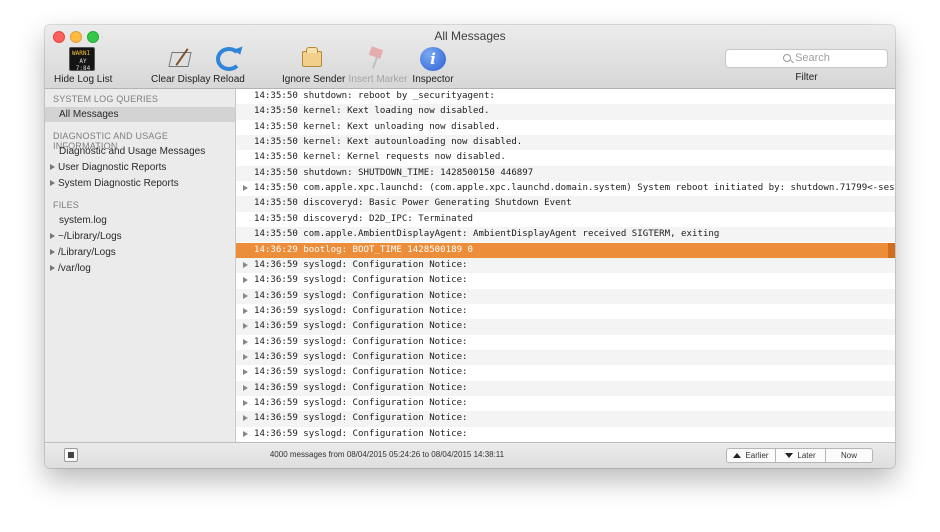  What do you see at coordinates (140, 252) in the screenshot?
I see `sidebar-item-library-logs: /Library/Logs` at bounding box center [140, 252].